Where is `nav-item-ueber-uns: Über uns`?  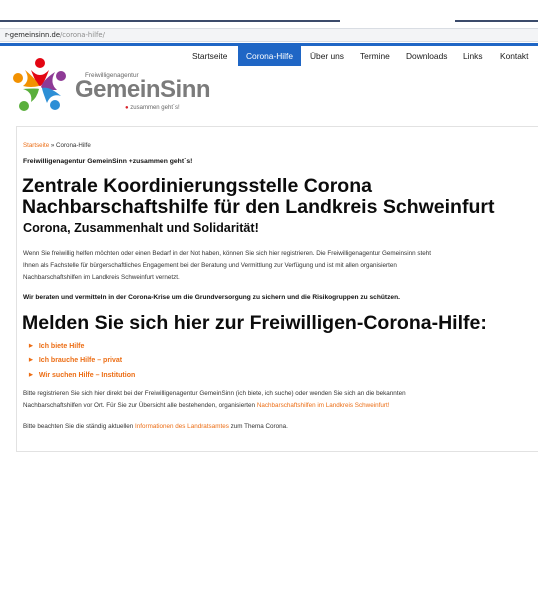
nav-item-ueber-uns: Über uns is located at coordinates (327, 56).